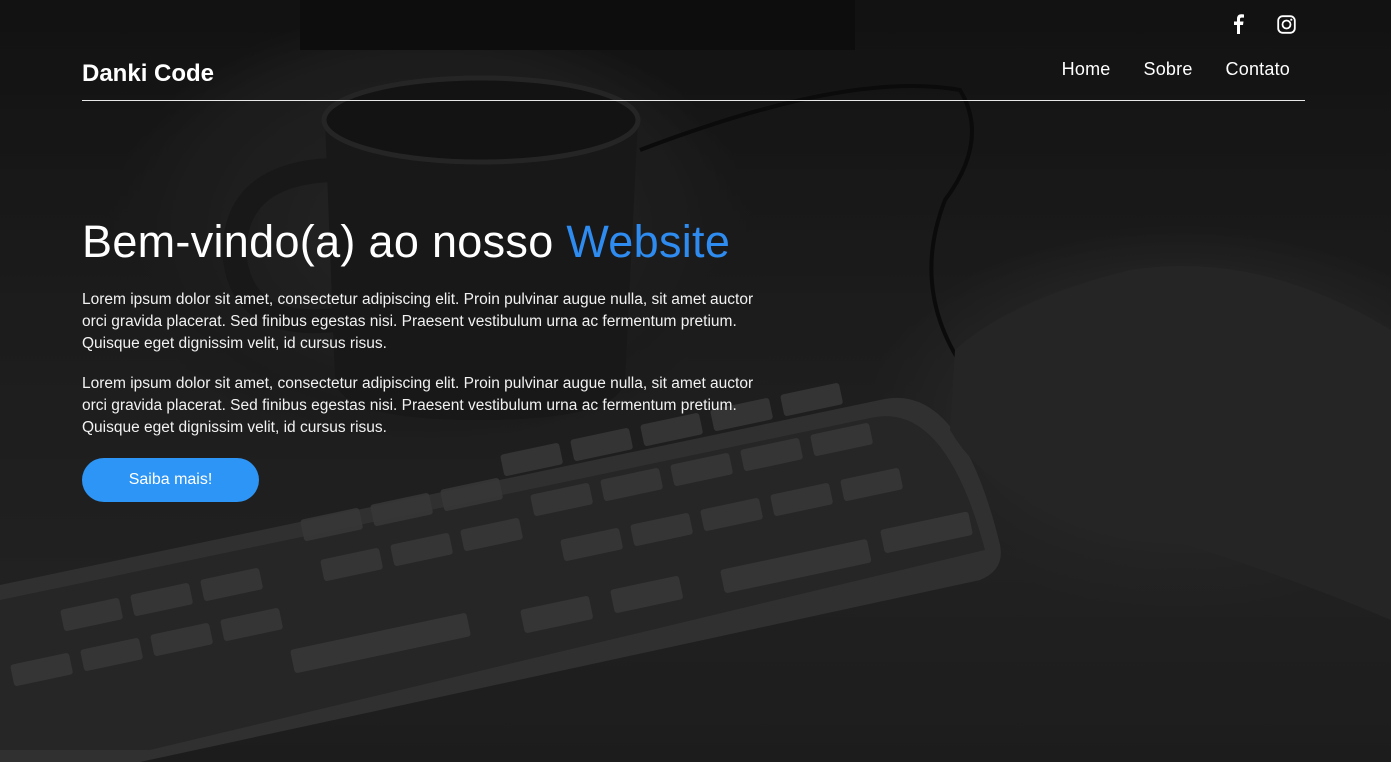  Describe the element at coordinates (693, 76) in the screenshot. I see `site-header: Danki Code Home Sobre Contato` at that location.